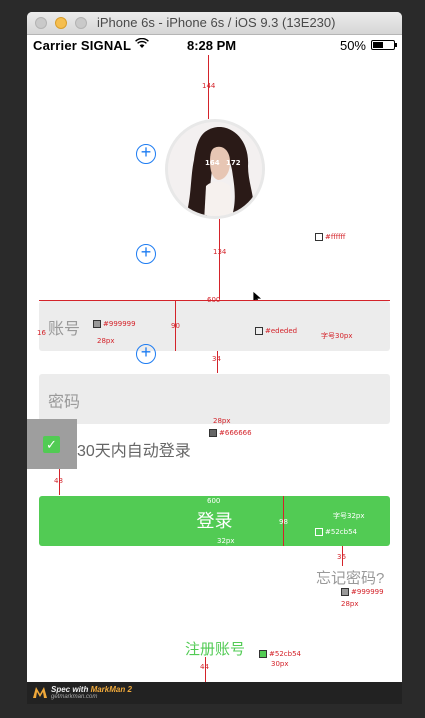 The width and height of the screenshot is (425, 718). What do you see at coordinates (283, 522) in the screenshot?
I see `height-label: 98` at bounding box center [283, 522].